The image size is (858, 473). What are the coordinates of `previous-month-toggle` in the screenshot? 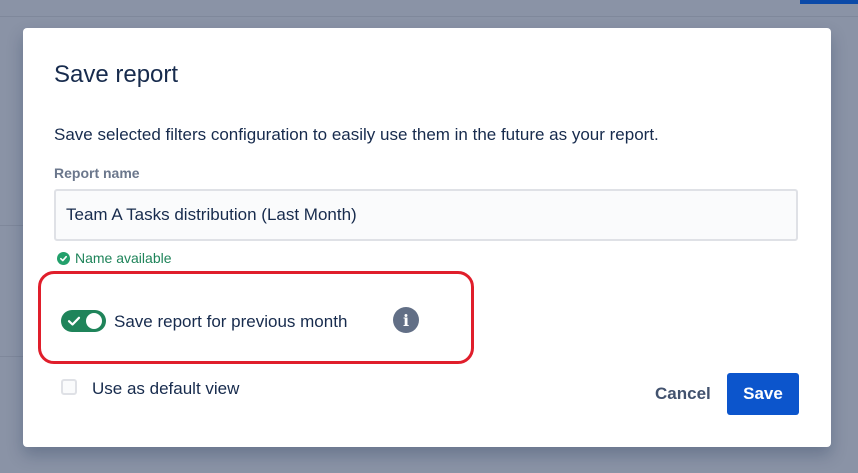 It's located at (83, 321).